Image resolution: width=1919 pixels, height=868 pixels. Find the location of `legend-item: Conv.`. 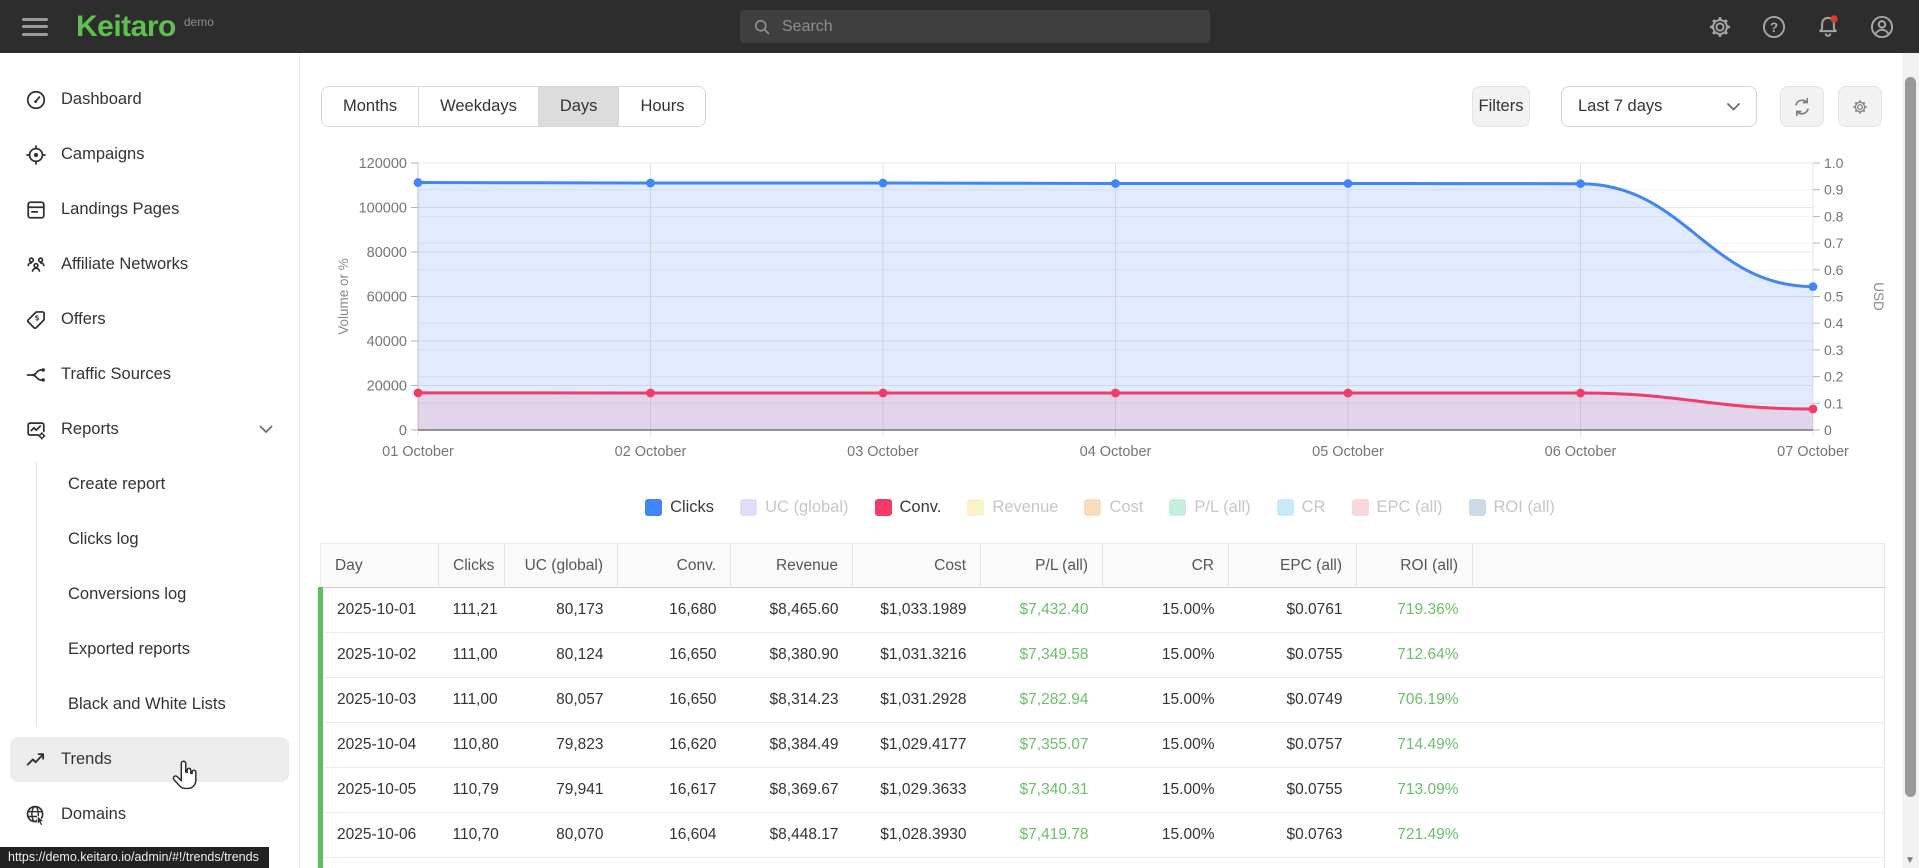

legend-item: Conv. is located at coordinates (907, 507).